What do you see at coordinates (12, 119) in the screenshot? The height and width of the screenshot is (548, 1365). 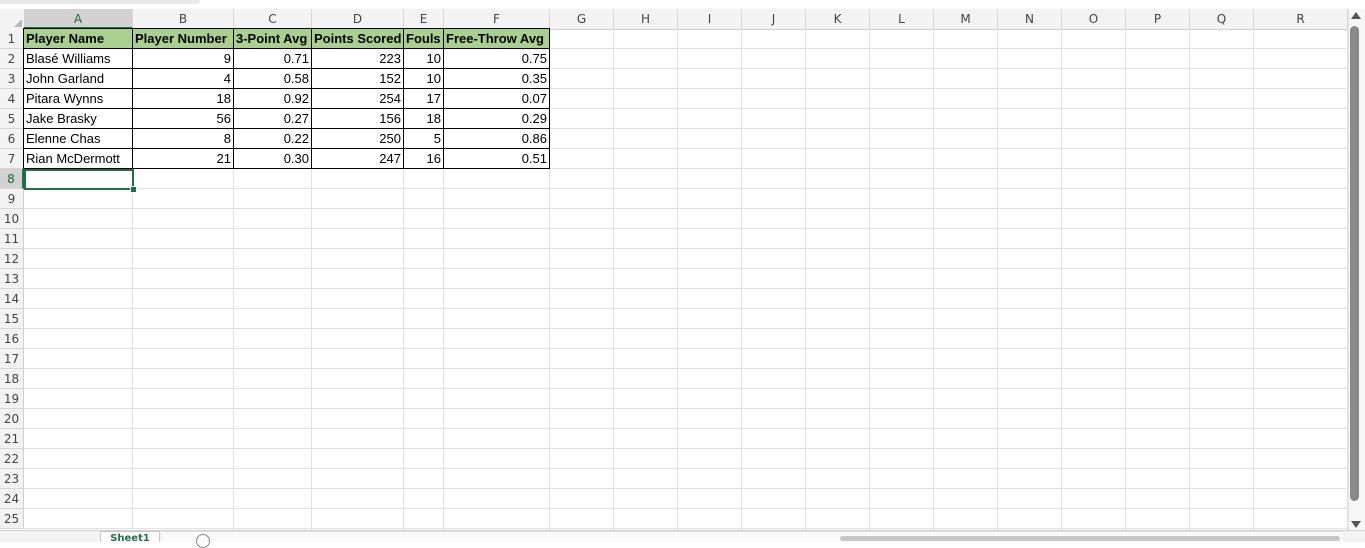 I see `row-header-5: 5` at bounding box center [12, 119].